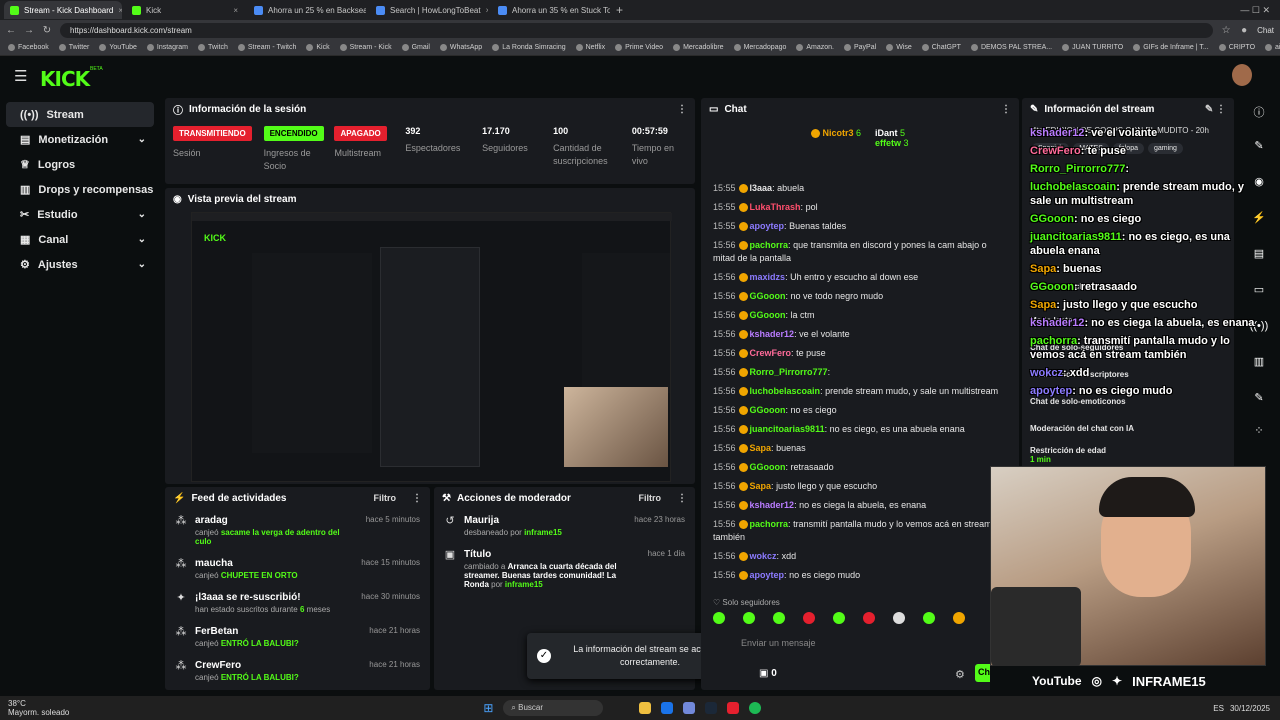 The image size is (1280, 720). What do you see at coordinates (860, 47) in the screenshot?
I see `bookmark-item: PayPal` at bounding box center [860, 47].